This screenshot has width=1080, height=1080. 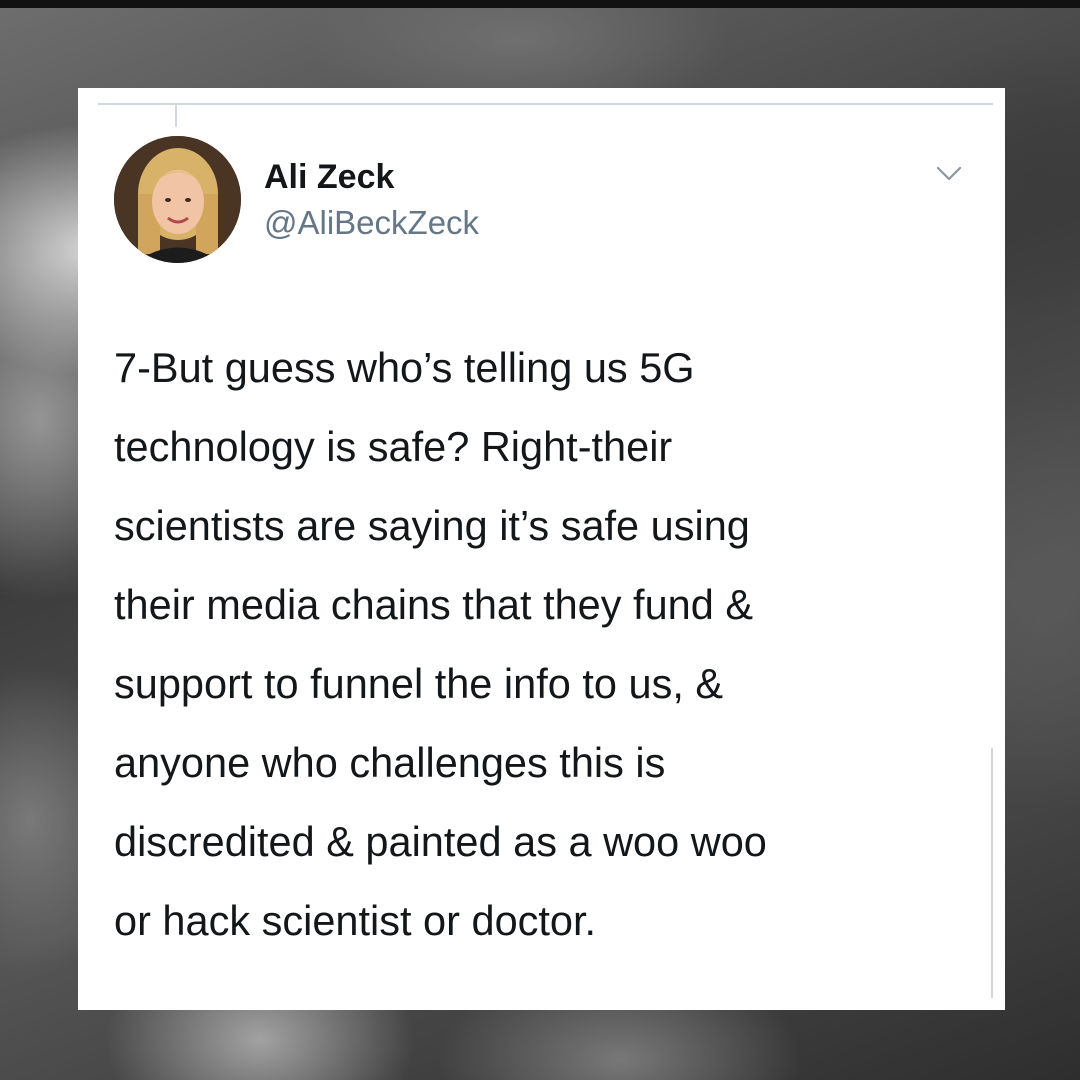 What do you see at coordinates (992, 873) in the screenshot?
I see `card-edge-line` at bounding box center [992, 873].